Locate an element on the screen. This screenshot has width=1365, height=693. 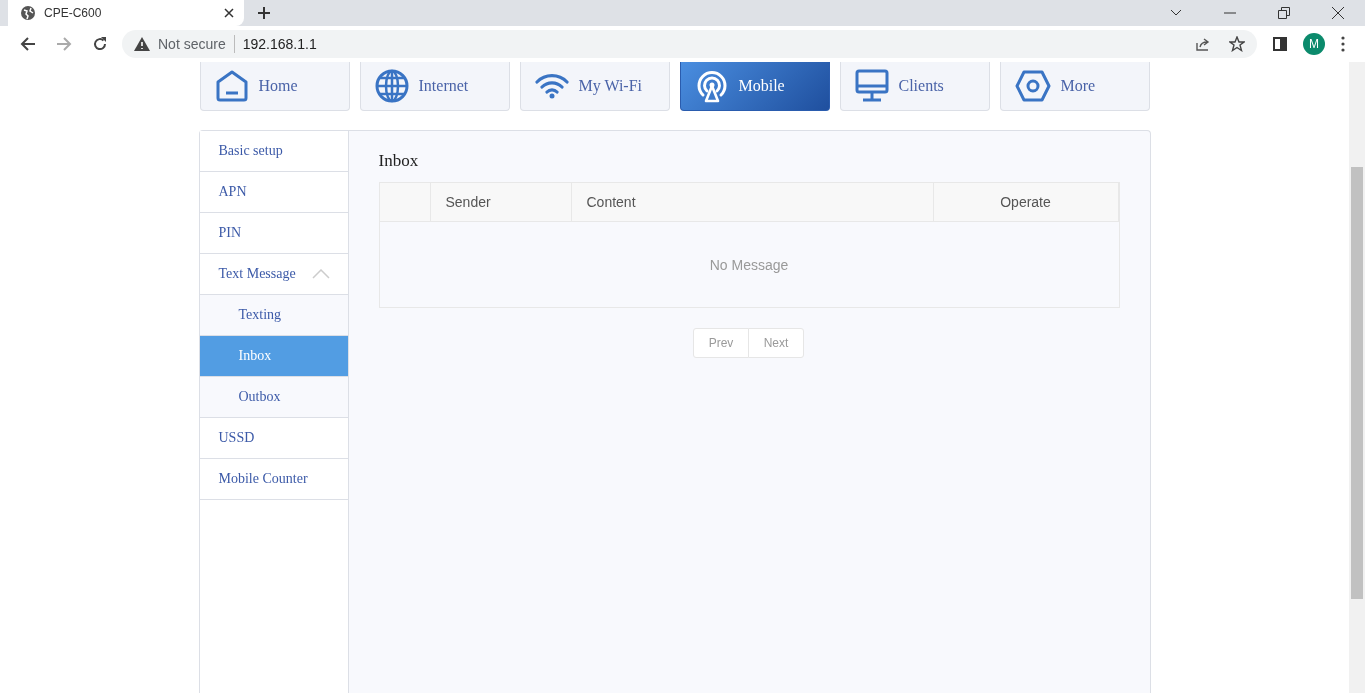
restore-icon is located at coordinates (1284, 13).